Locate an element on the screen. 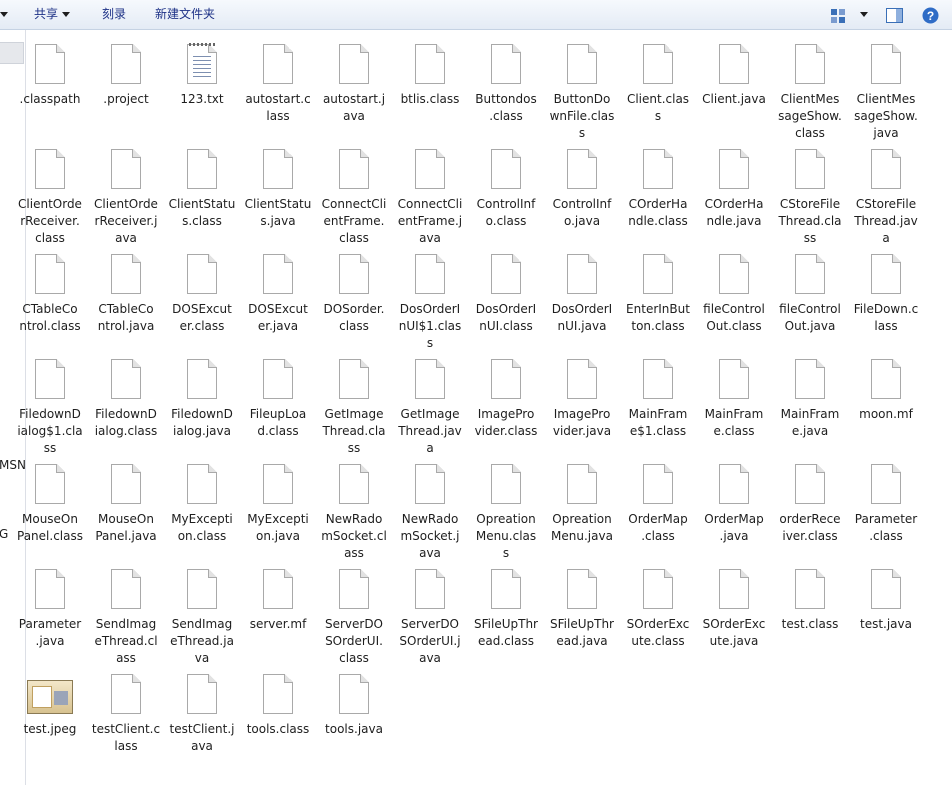 This screenshot has width=952, height=785. file-item: tools.class is located at coordinates (278, 704).